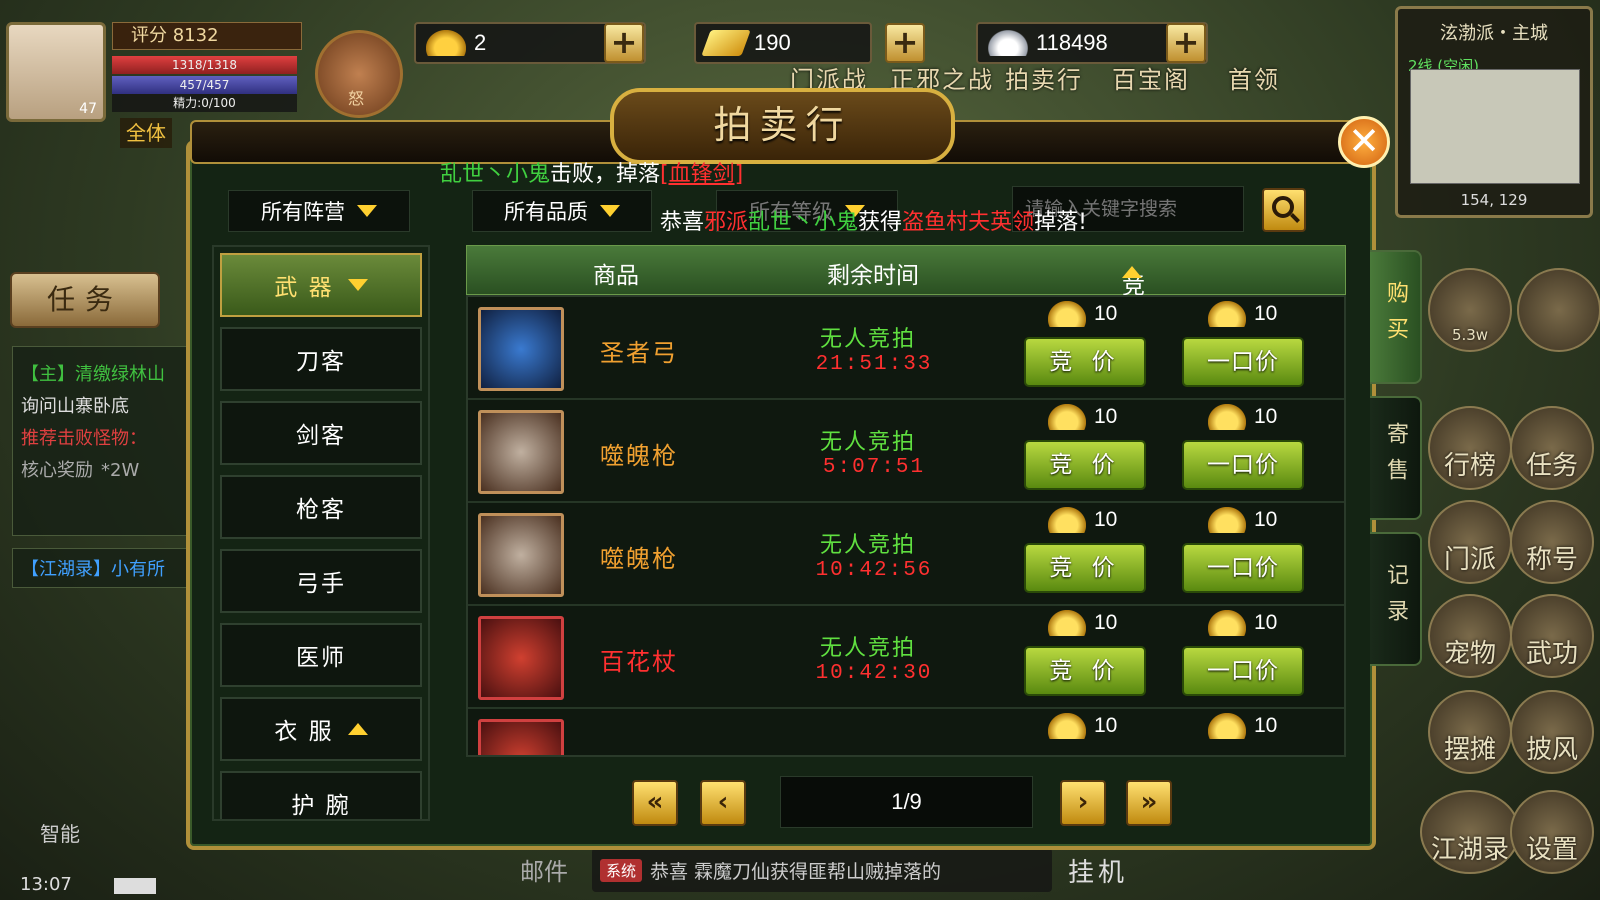 This screenshot has height=900, width=1600. Describe the element at coordinates (319, 211) in the screenshot. I see `camp-filter-dropdown: 所有阵营` at that location.